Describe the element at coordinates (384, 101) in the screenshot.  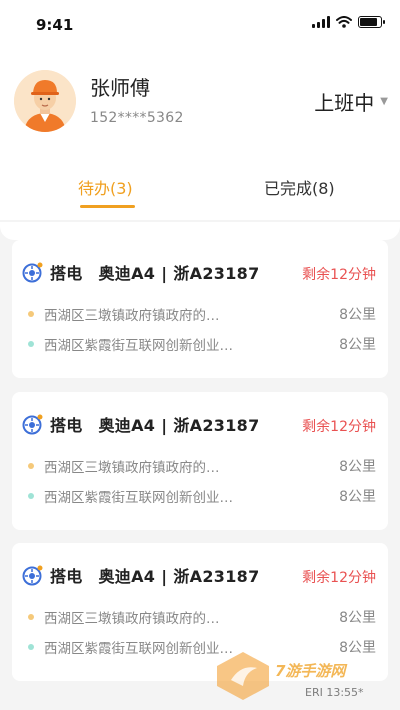
I see `chevron-down-icon: ▼` at that location.